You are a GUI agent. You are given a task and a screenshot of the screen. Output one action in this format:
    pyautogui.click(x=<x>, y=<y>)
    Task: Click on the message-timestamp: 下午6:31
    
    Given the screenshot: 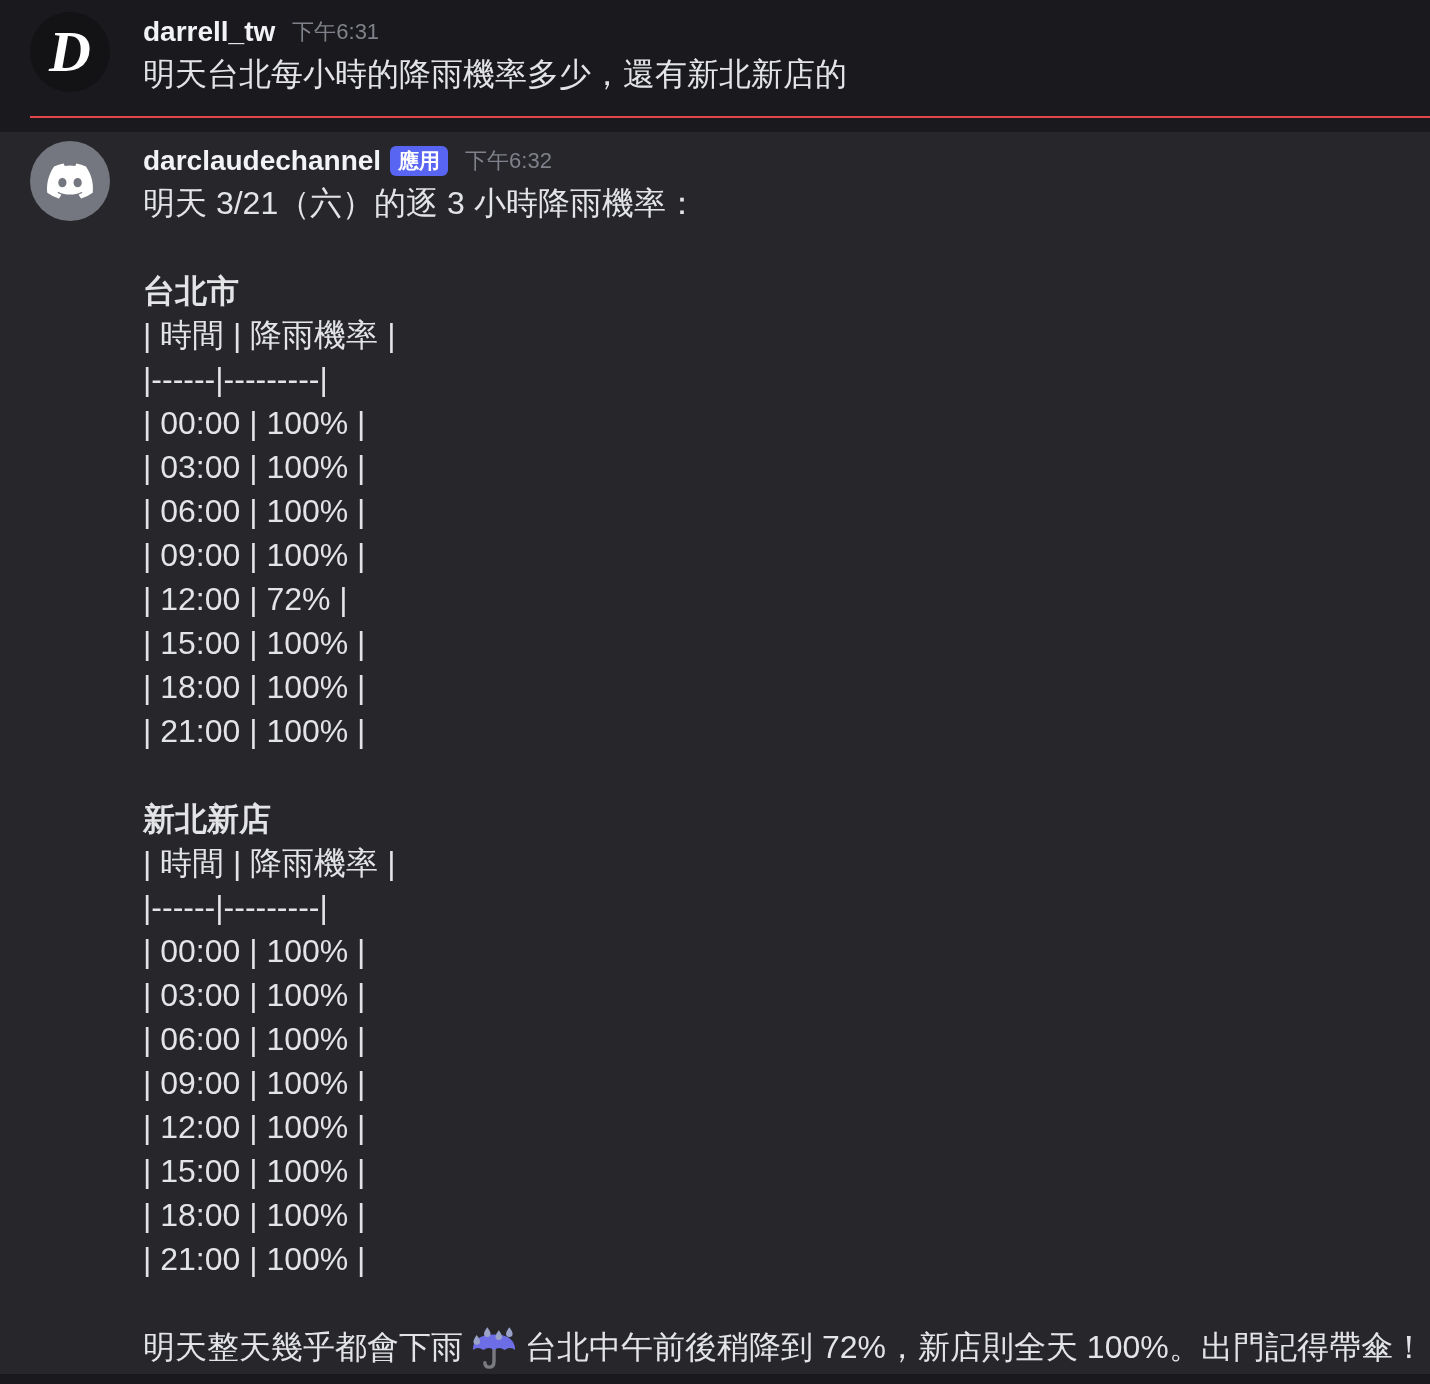 What is the action you would take?
    pyautogui.click(x=336, y=32)
    